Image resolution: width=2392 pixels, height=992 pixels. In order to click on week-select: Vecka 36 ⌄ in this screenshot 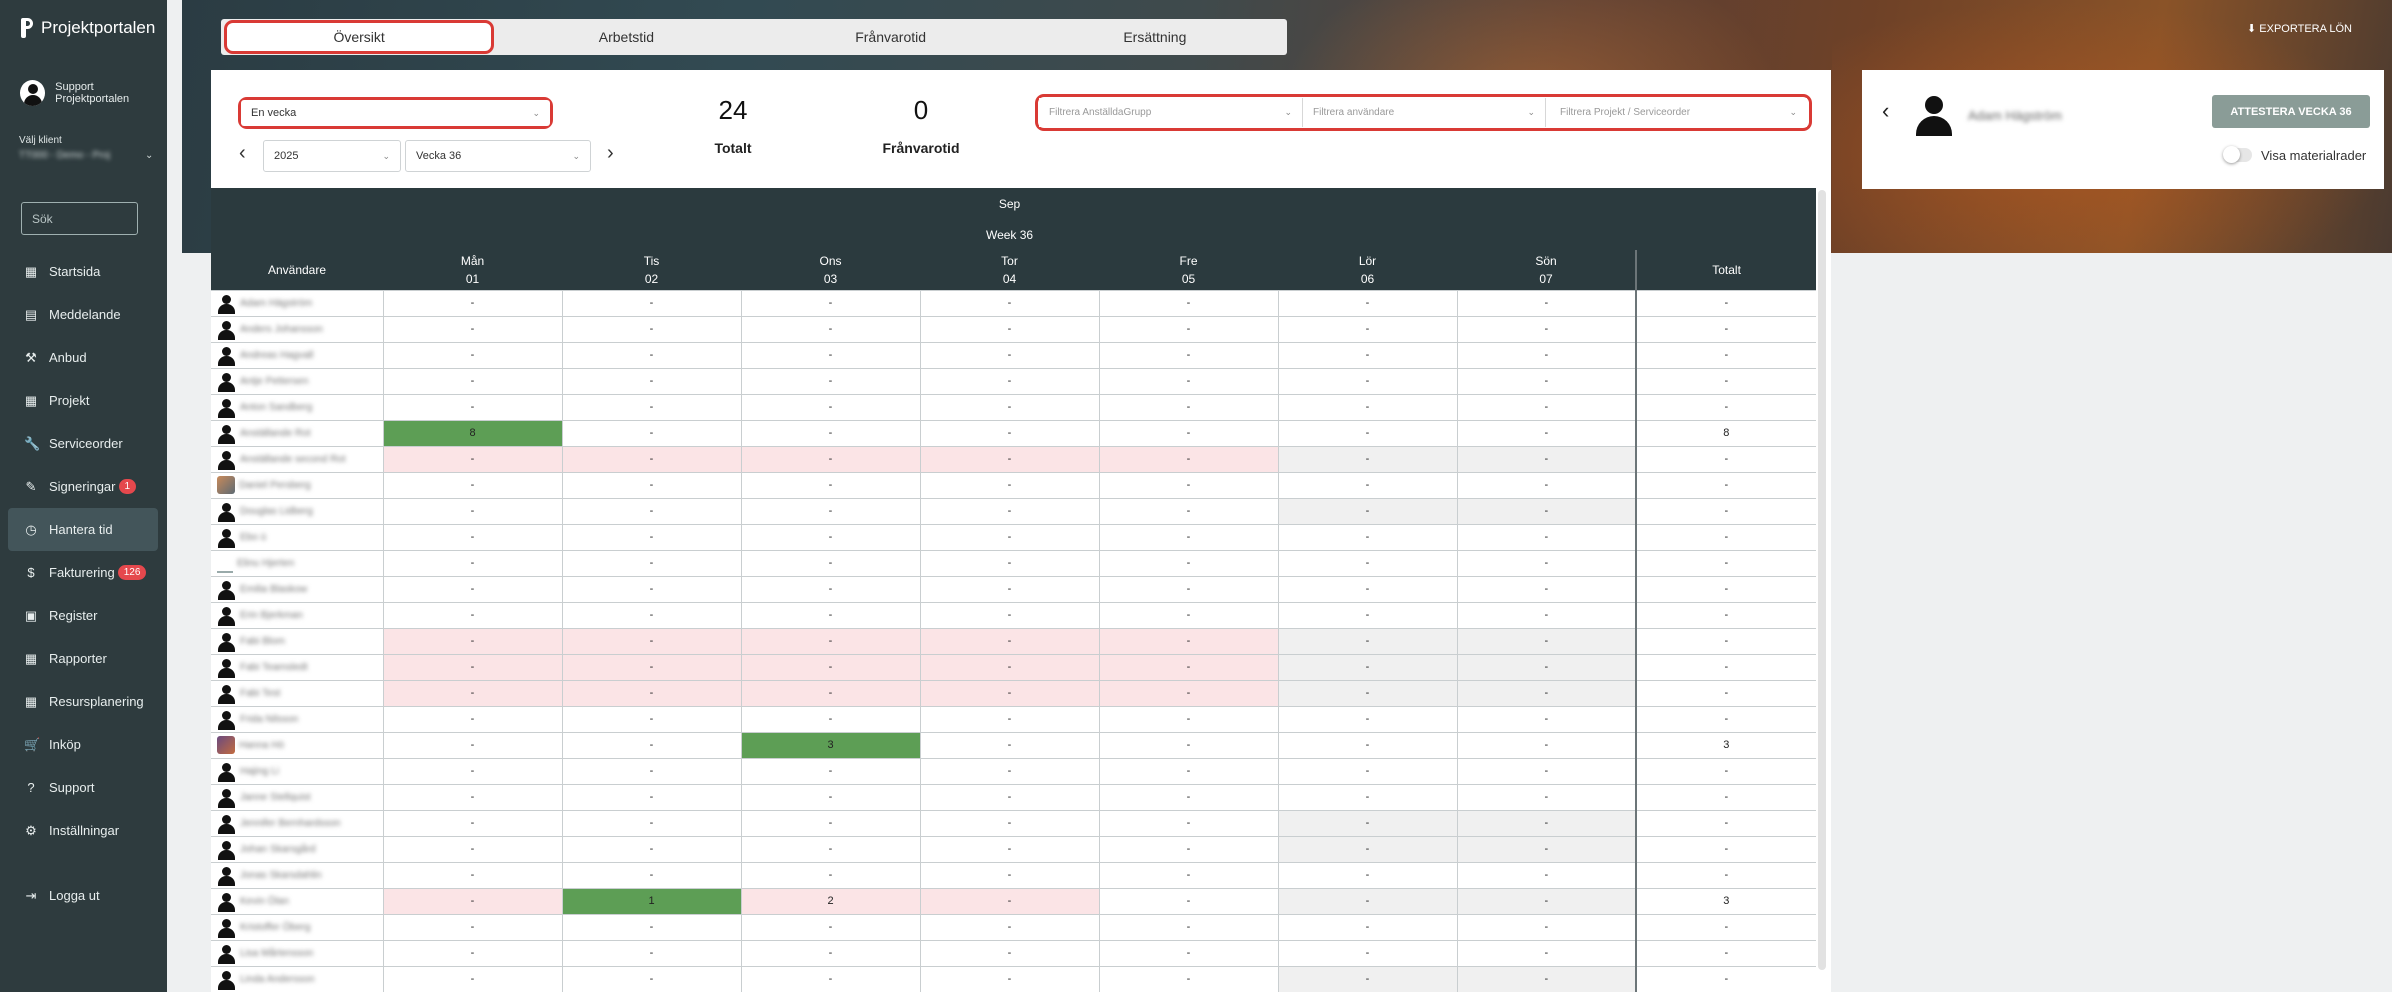, I will do `click(498, 156)`.